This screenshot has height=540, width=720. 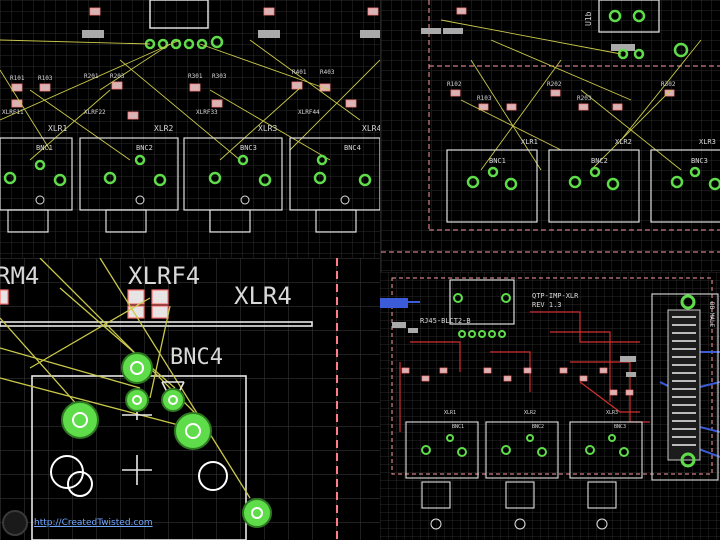 What do you see at coordinates (19, 276) in the screenshot?
I see `xlr-partial-label: RM4` at bounding box center [19, 276].